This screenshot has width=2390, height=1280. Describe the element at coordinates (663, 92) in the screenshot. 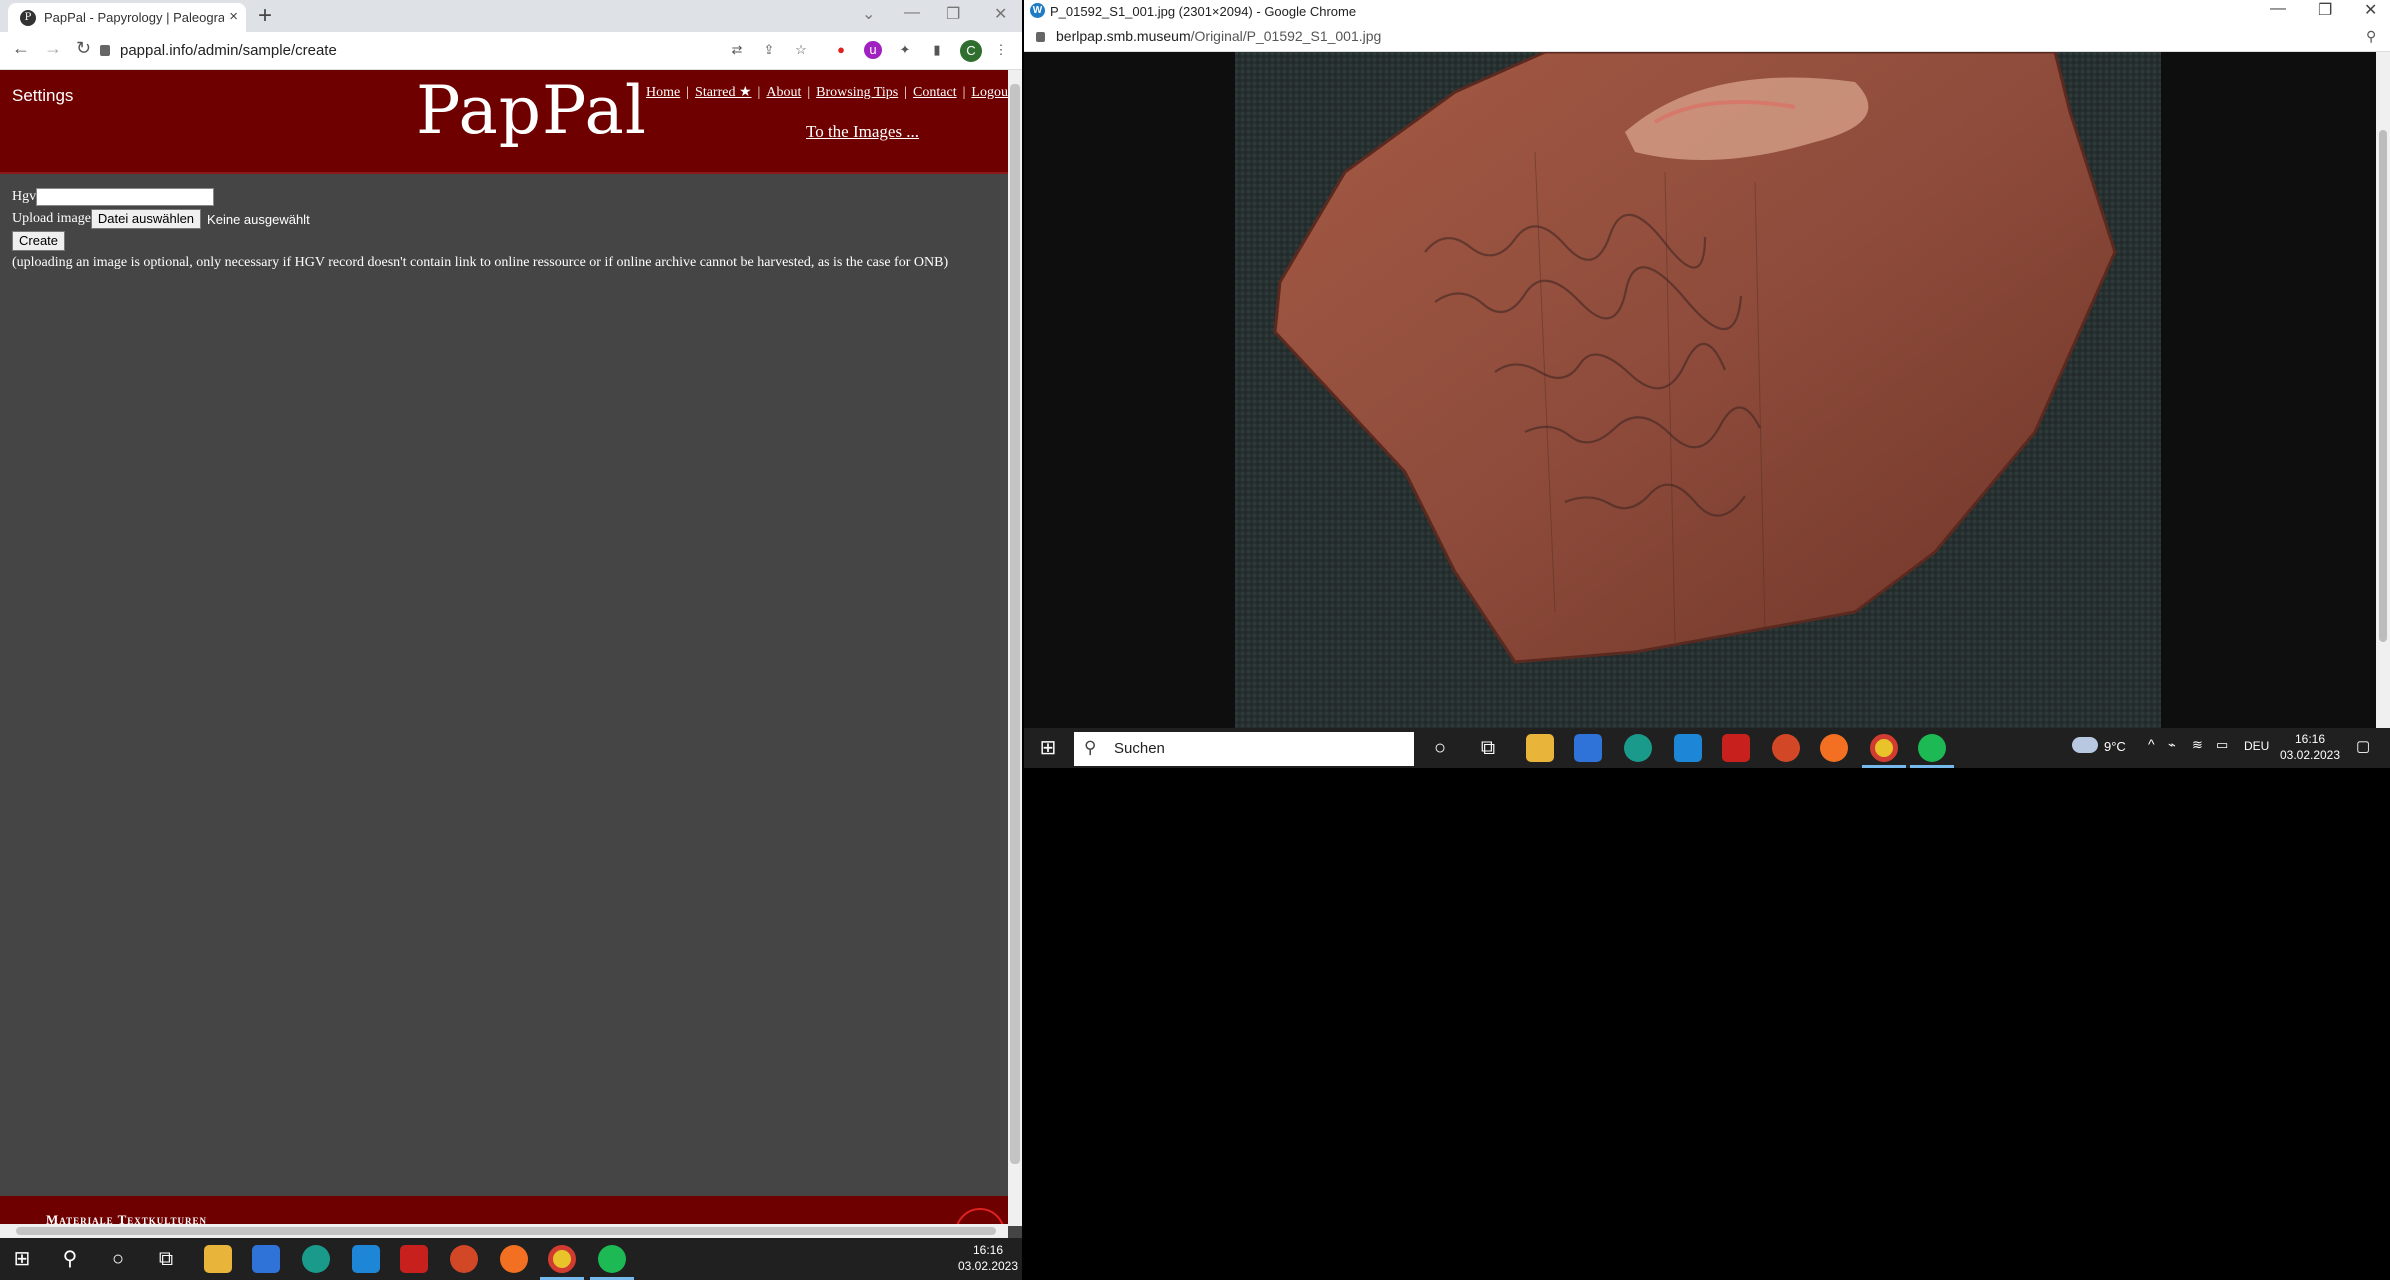

I see `nav-home: Home` at that location.